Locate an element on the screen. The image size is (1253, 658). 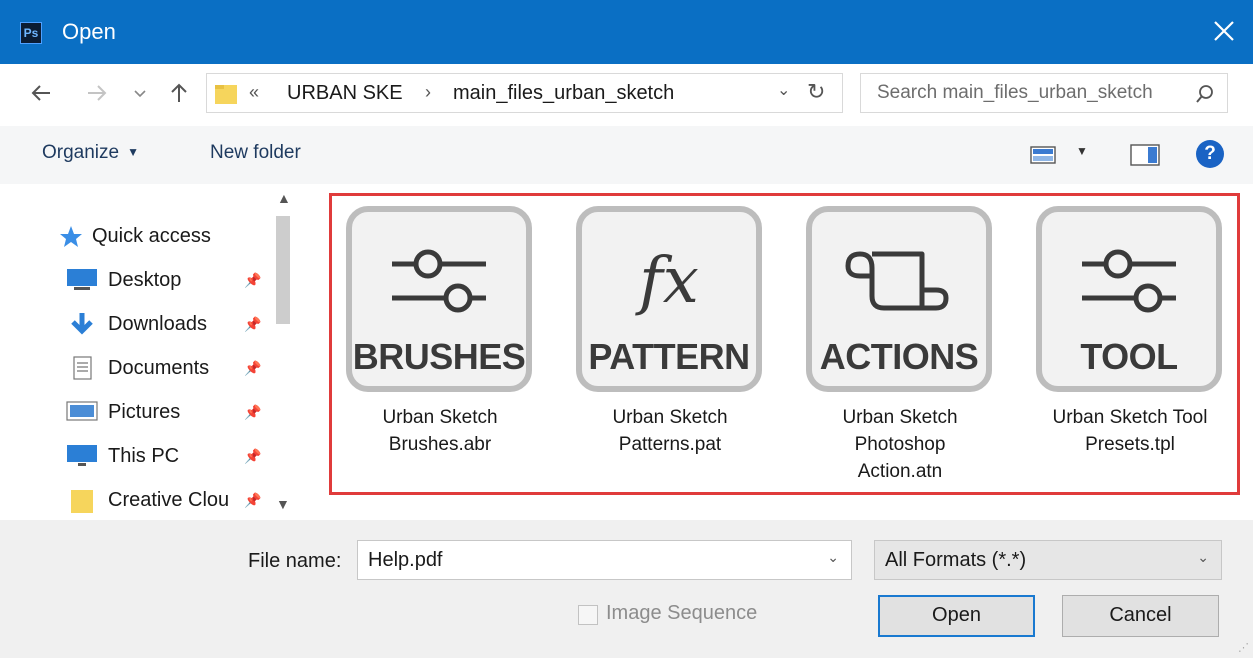
pictures-icon is located at coordinates (82, 411).